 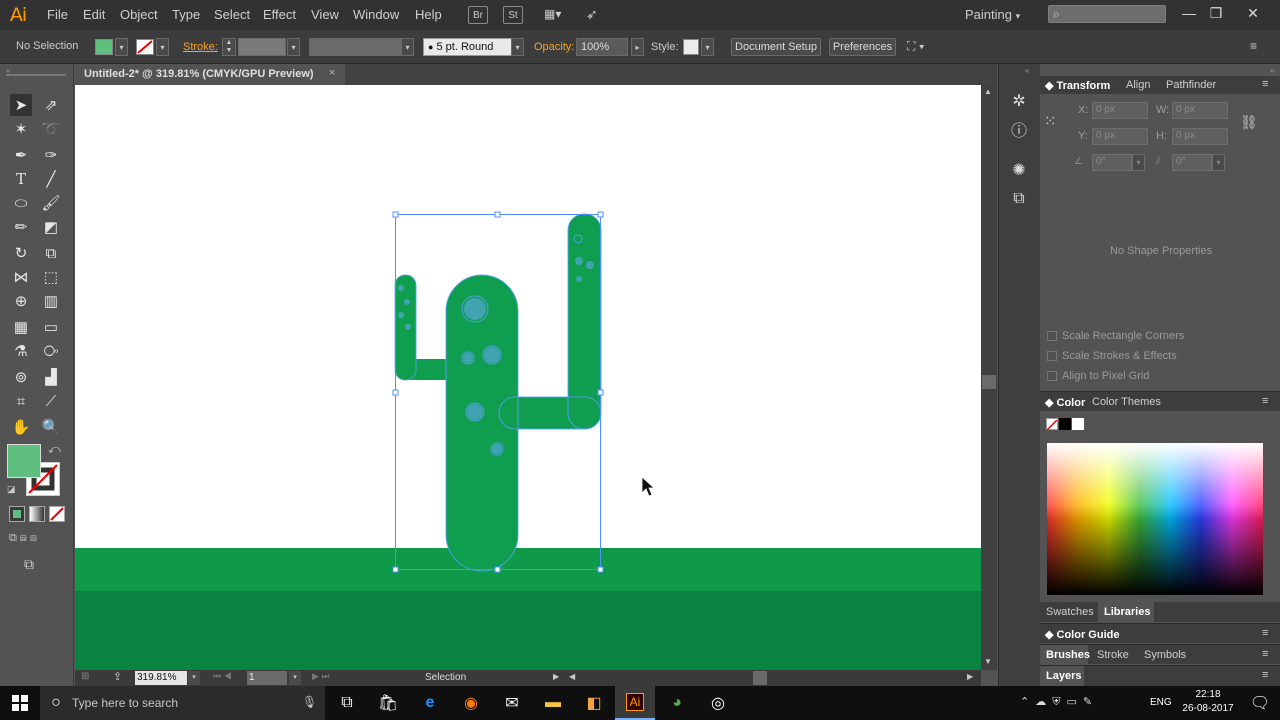 What do you see at coordinates (182, 703) in the screenshot?
I see `taskbar-search-box: ○ Type here to search 🎙` at bounding box center [182, 703].